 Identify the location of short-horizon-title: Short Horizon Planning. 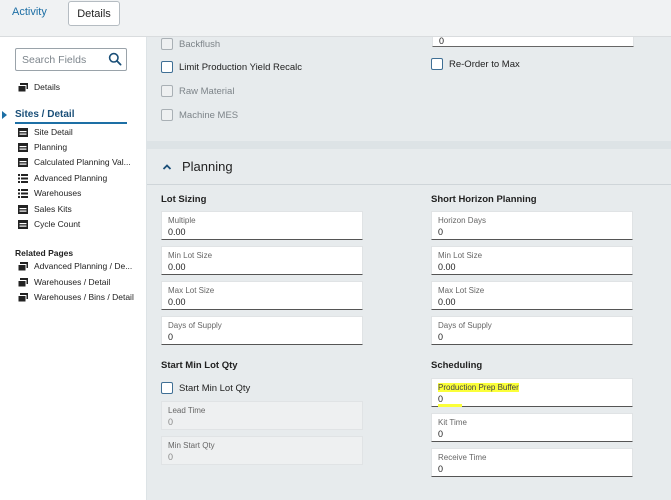
(484, 199).